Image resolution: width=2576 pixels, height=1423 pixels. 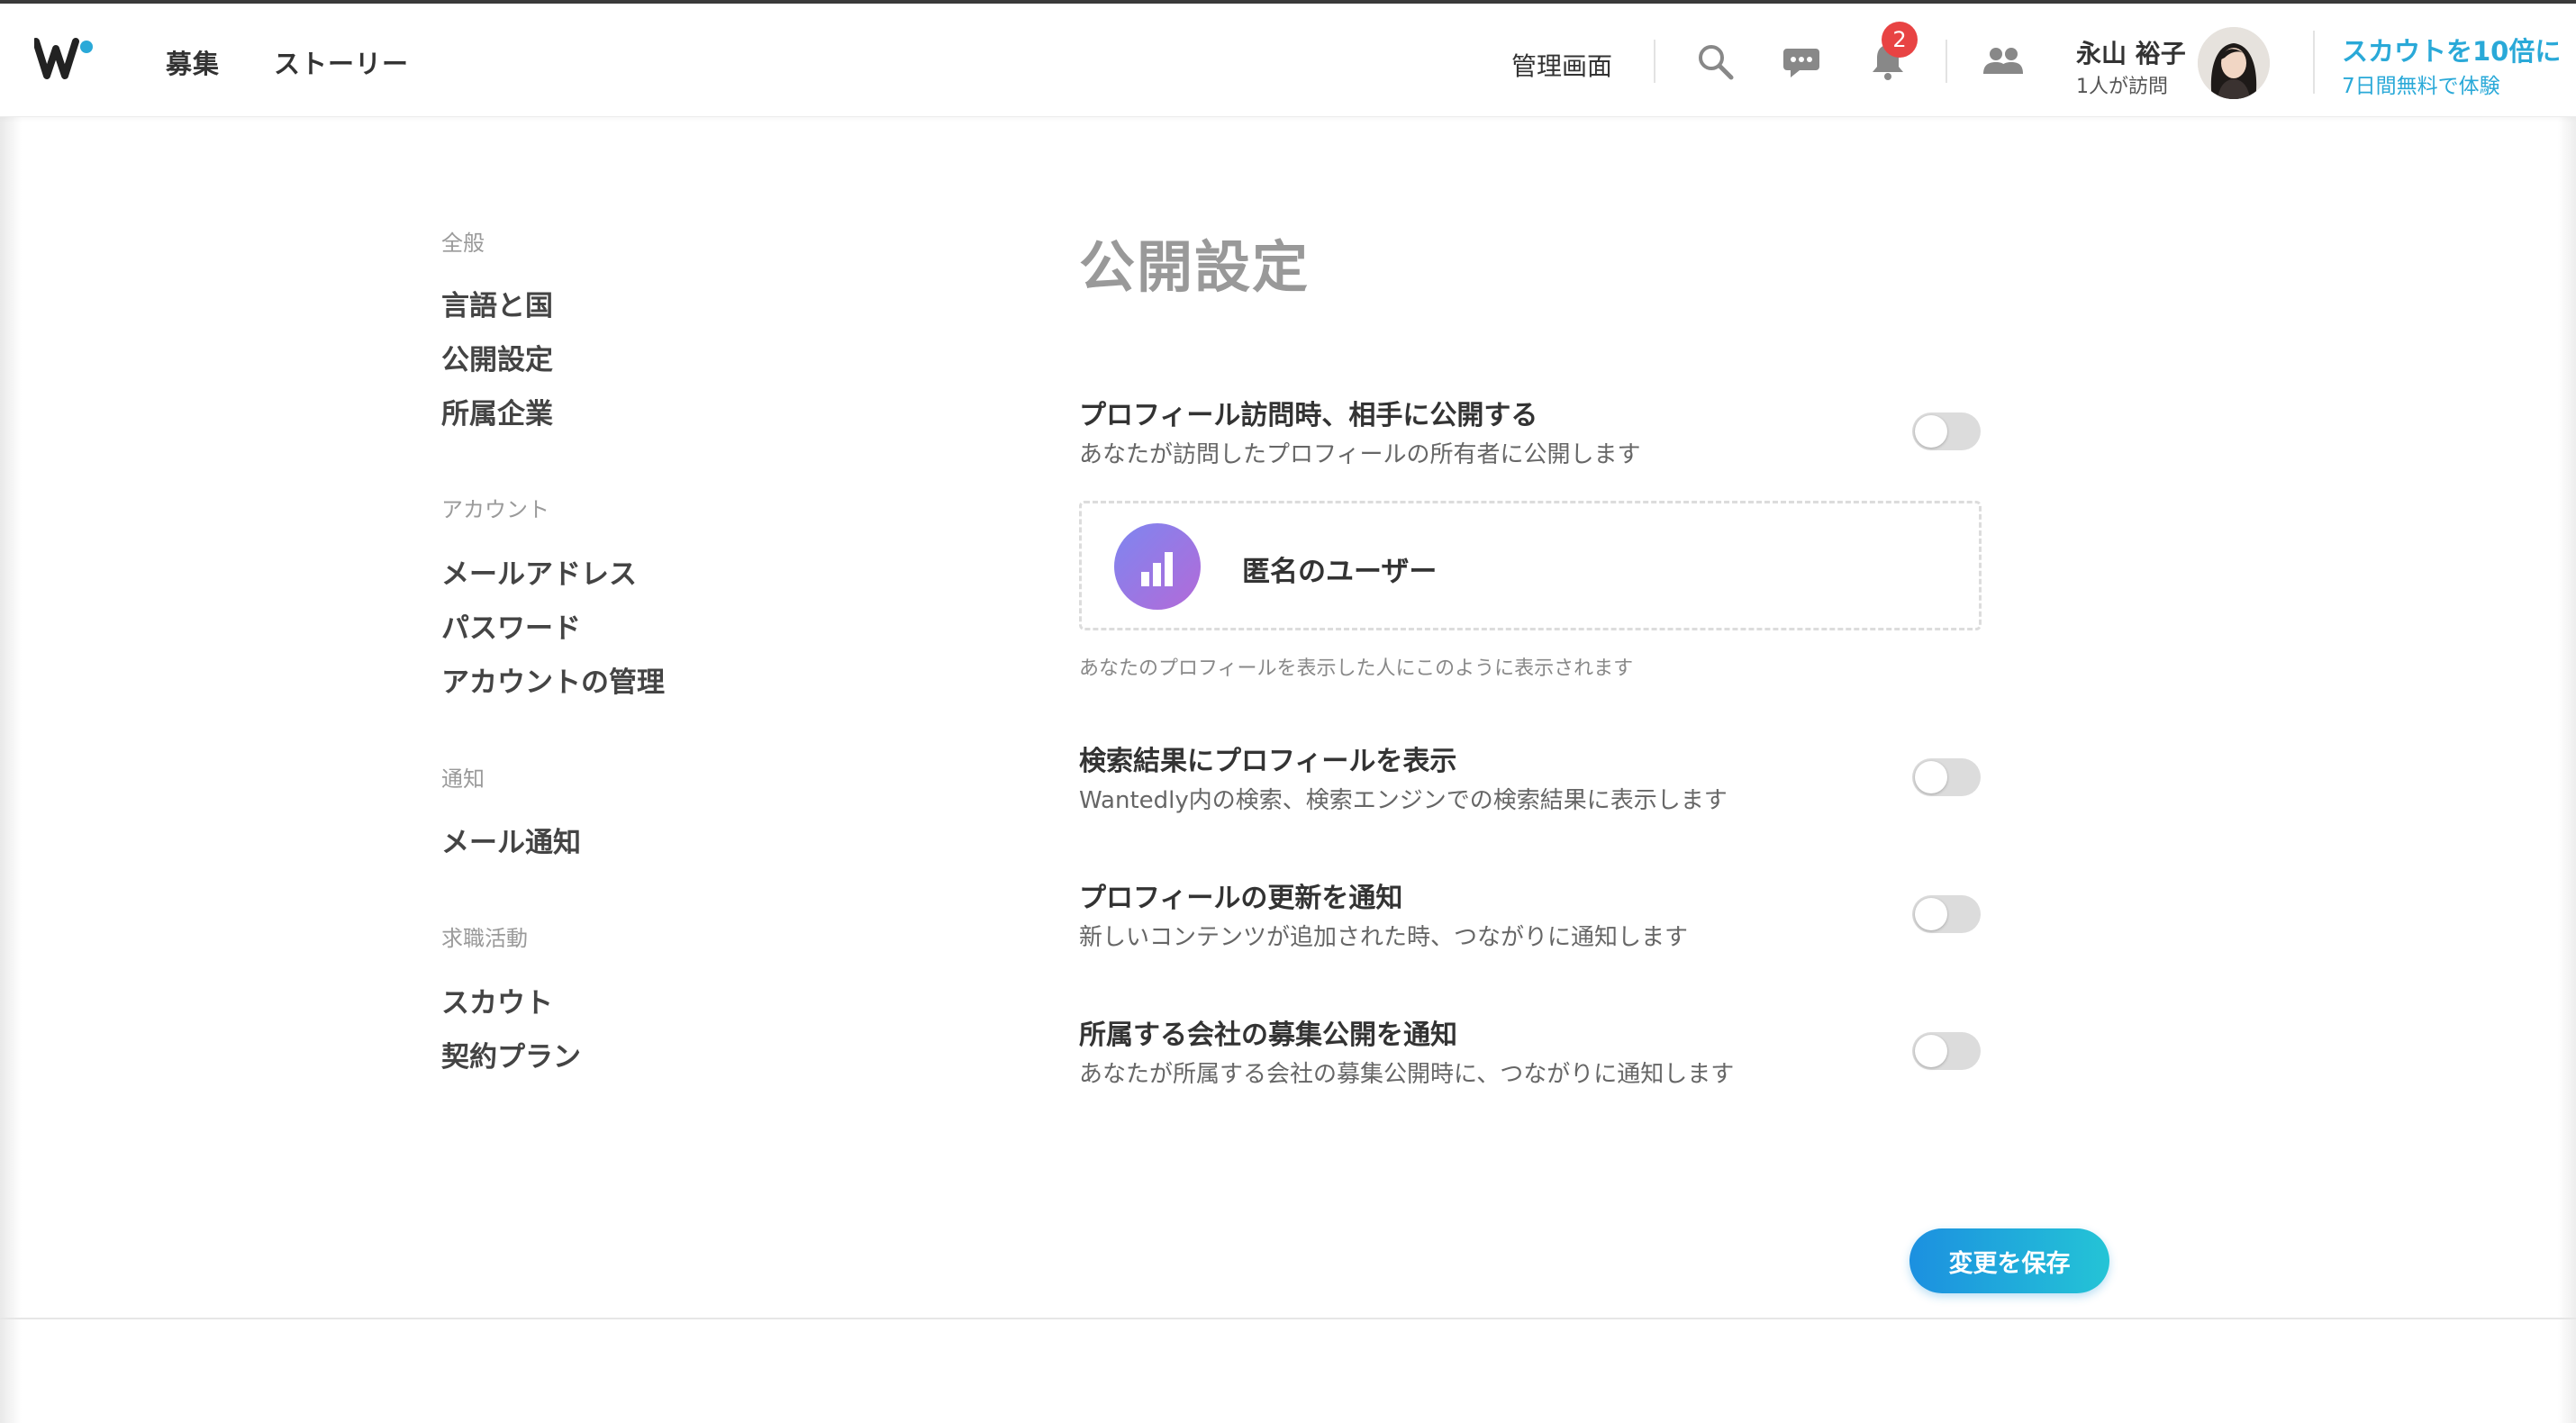 I want to click on anonymous-user-icon, so click(x=1157, y=566).